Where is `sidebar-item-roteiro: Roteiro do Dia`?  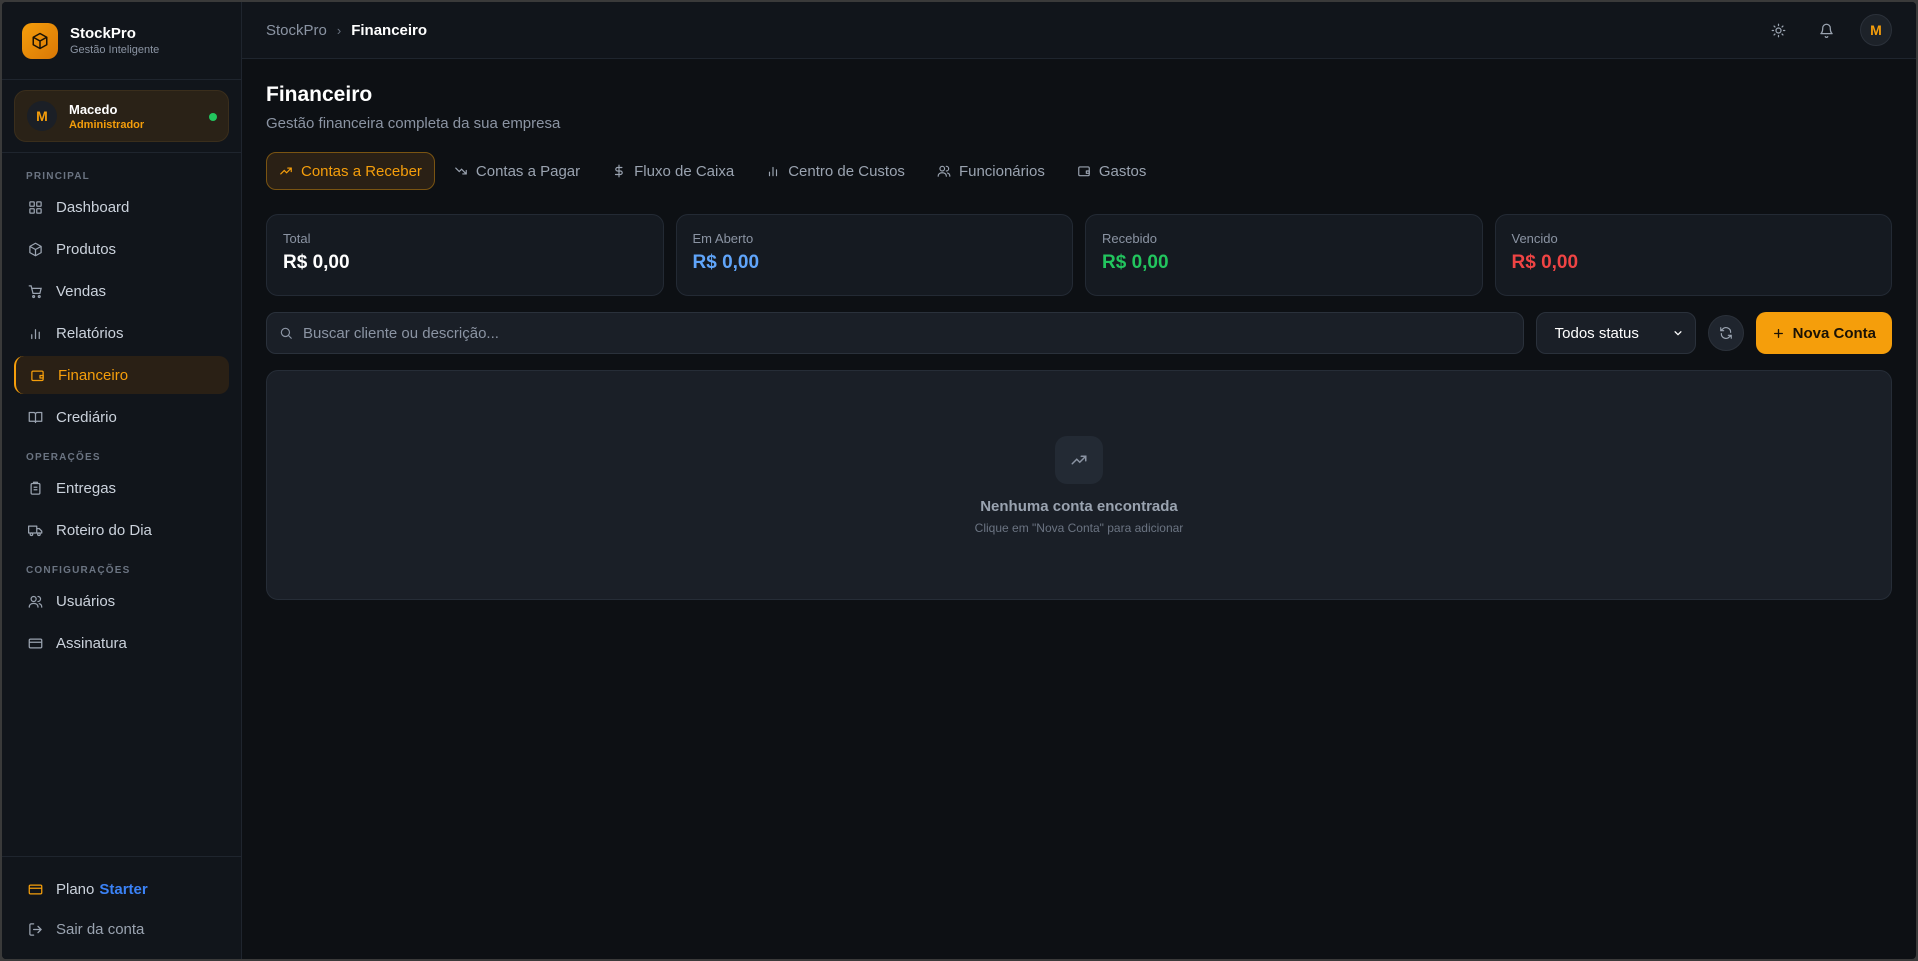 sidebar-item-roteiro: Roteiro do Dia is located at coordinates (121, 530).